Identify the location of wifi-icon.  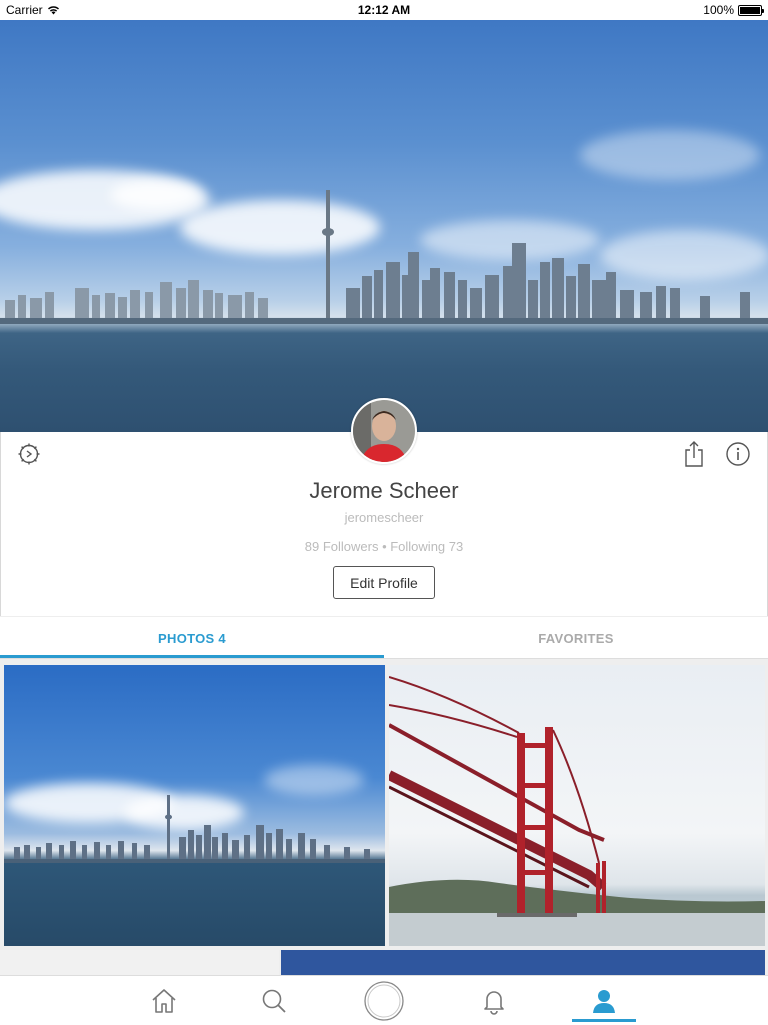
(53, 10).